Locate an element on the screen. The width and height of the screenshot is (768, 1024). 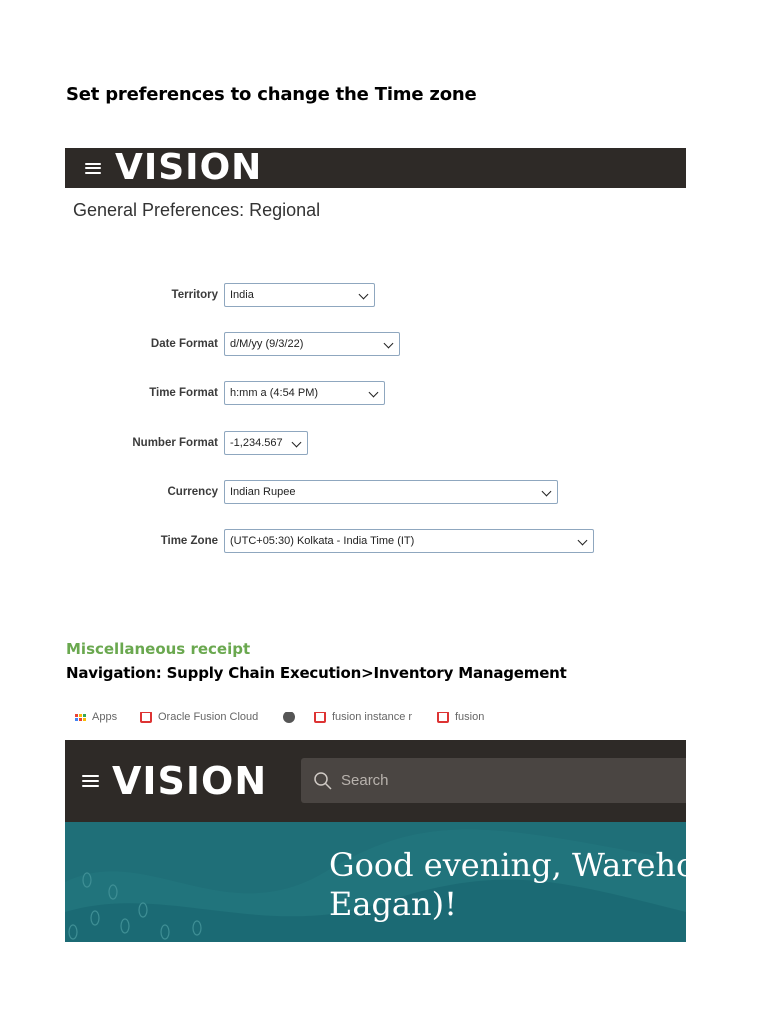
search-placeholder: Search is located at coordinates (365, 780).